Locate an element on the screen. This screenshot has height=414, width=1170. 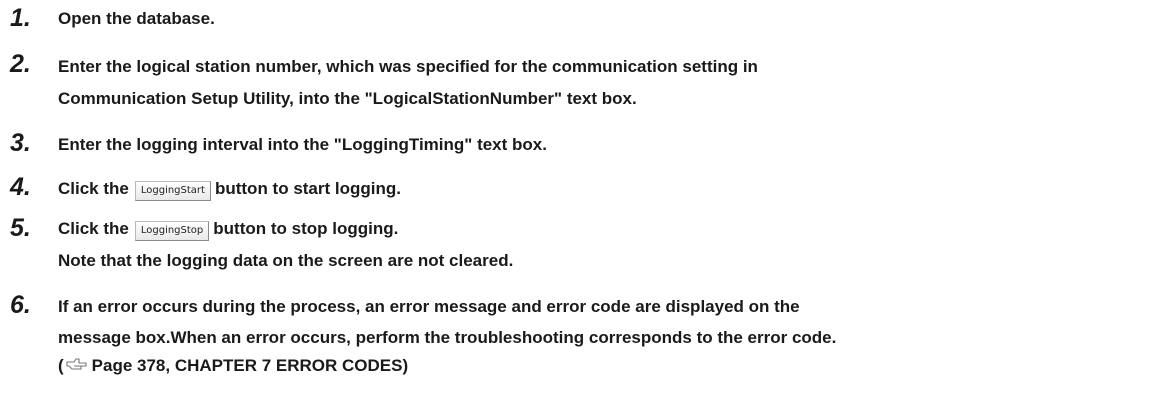
step-text-after: button to stop logging. is located at coordinates (306, 228).